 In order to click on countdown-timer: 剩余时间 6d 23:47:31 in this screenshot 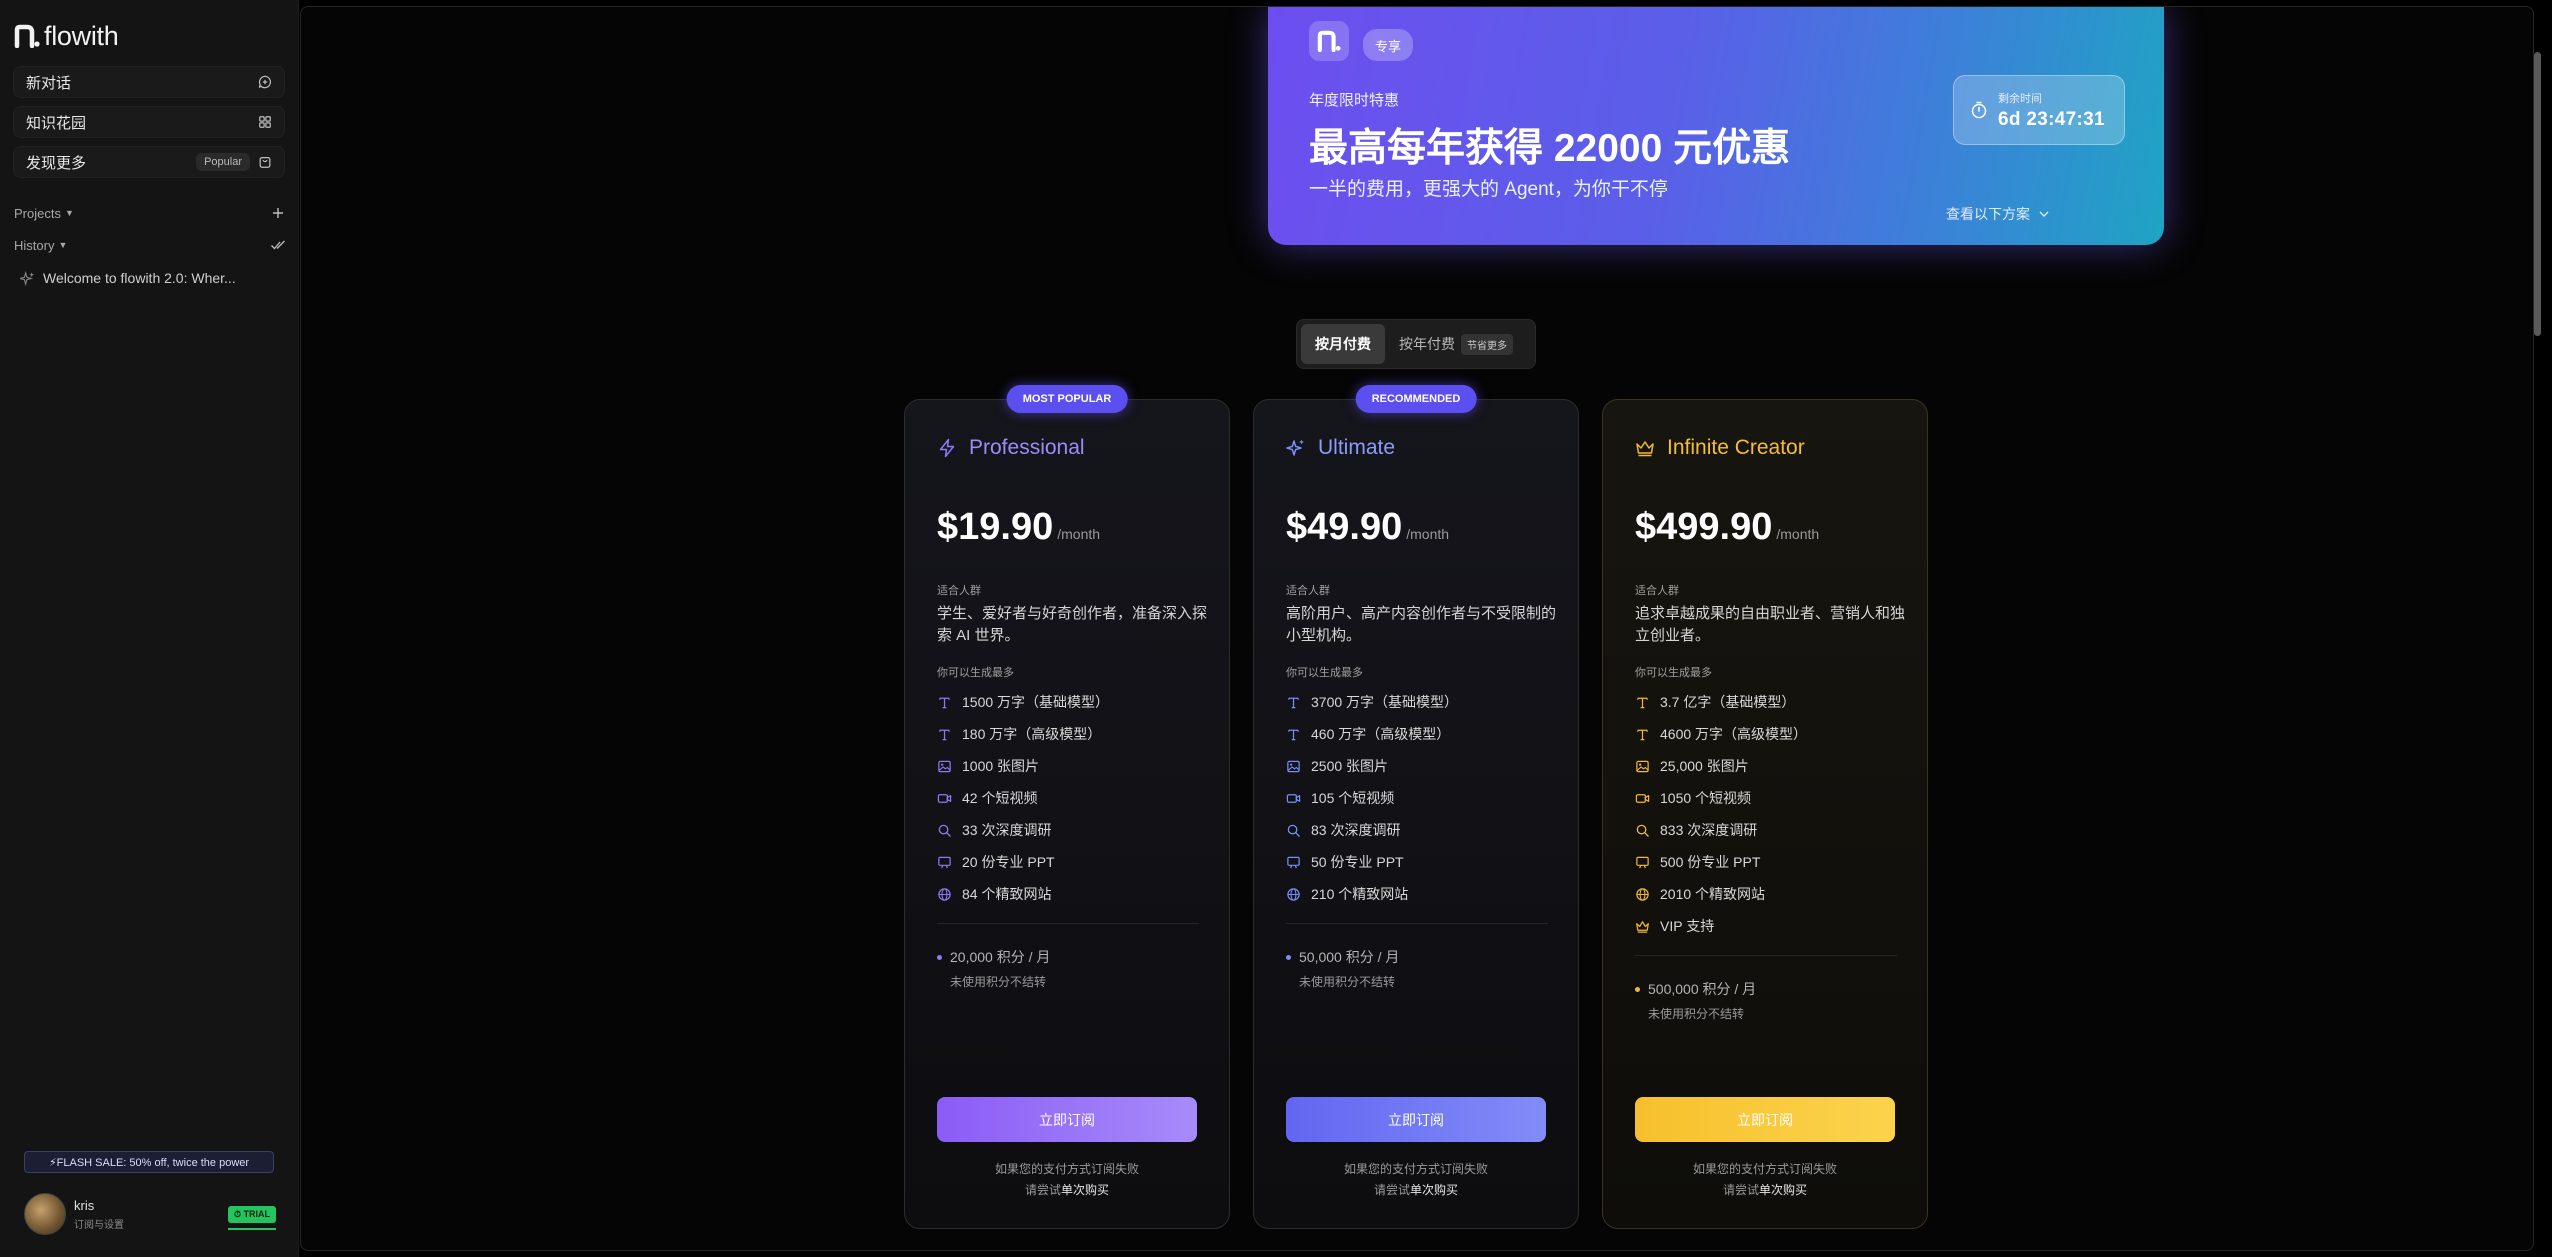, I will do `click(2039, 110)`.